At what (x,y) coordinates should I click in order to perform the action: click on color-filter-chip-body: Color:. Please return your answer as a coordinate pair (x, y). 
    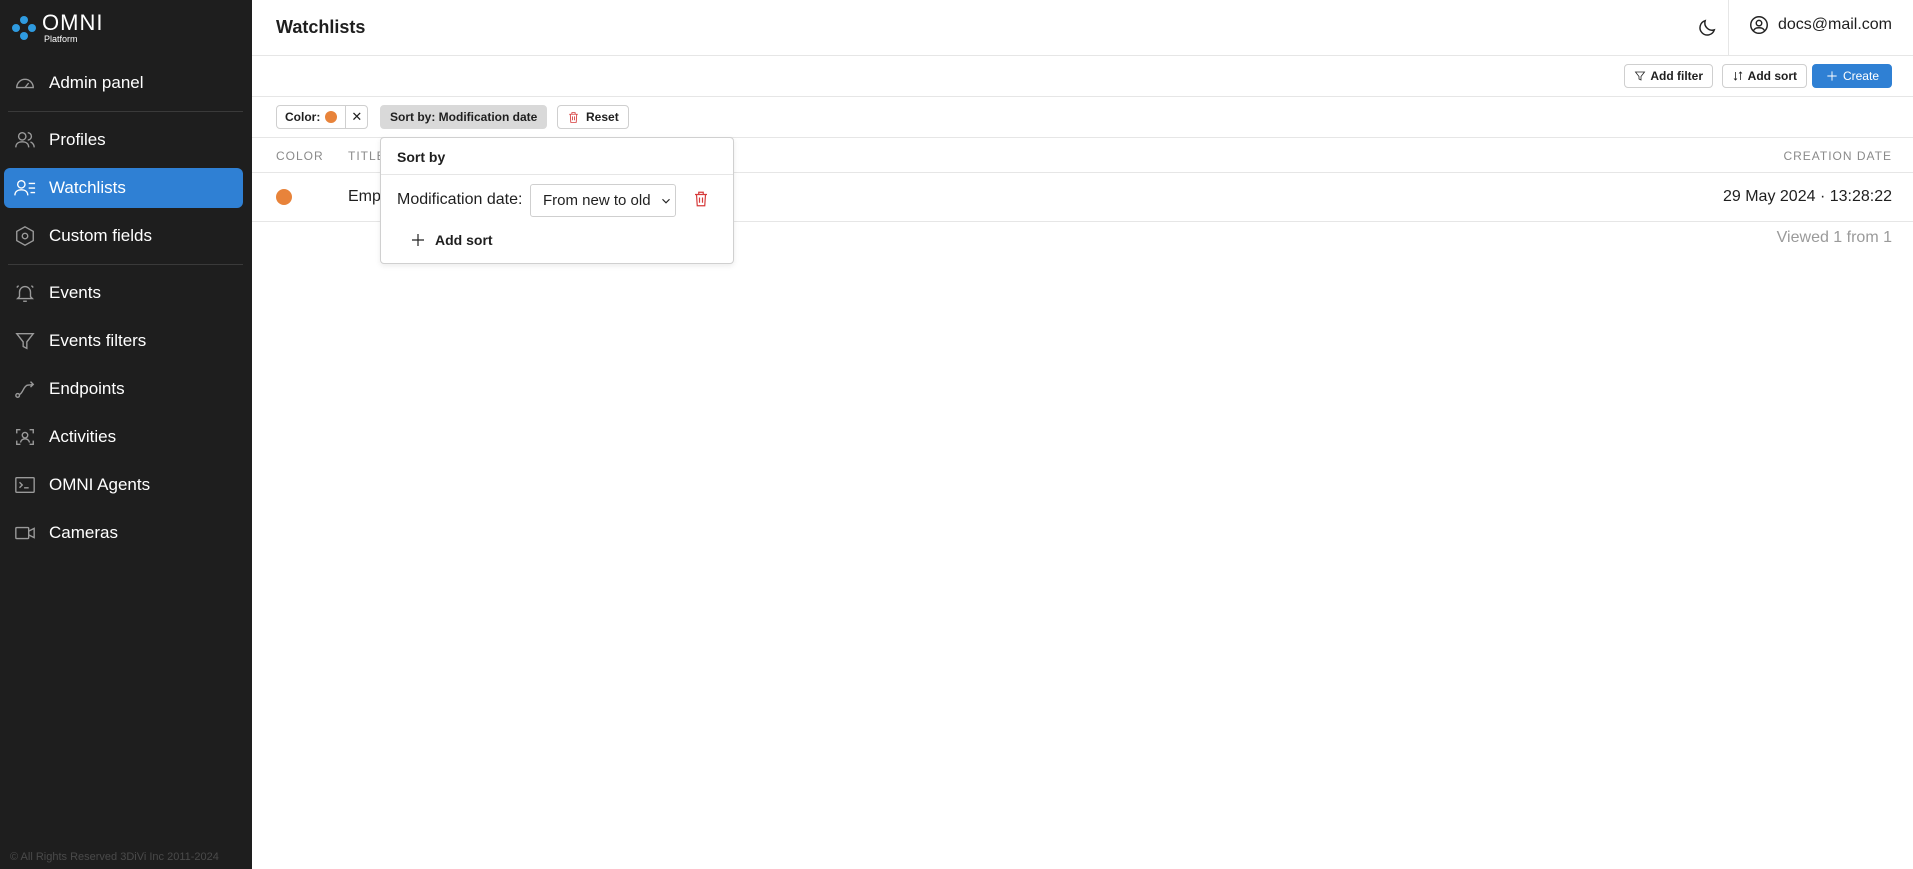
    Looking at the image, I should click on (311, 117).